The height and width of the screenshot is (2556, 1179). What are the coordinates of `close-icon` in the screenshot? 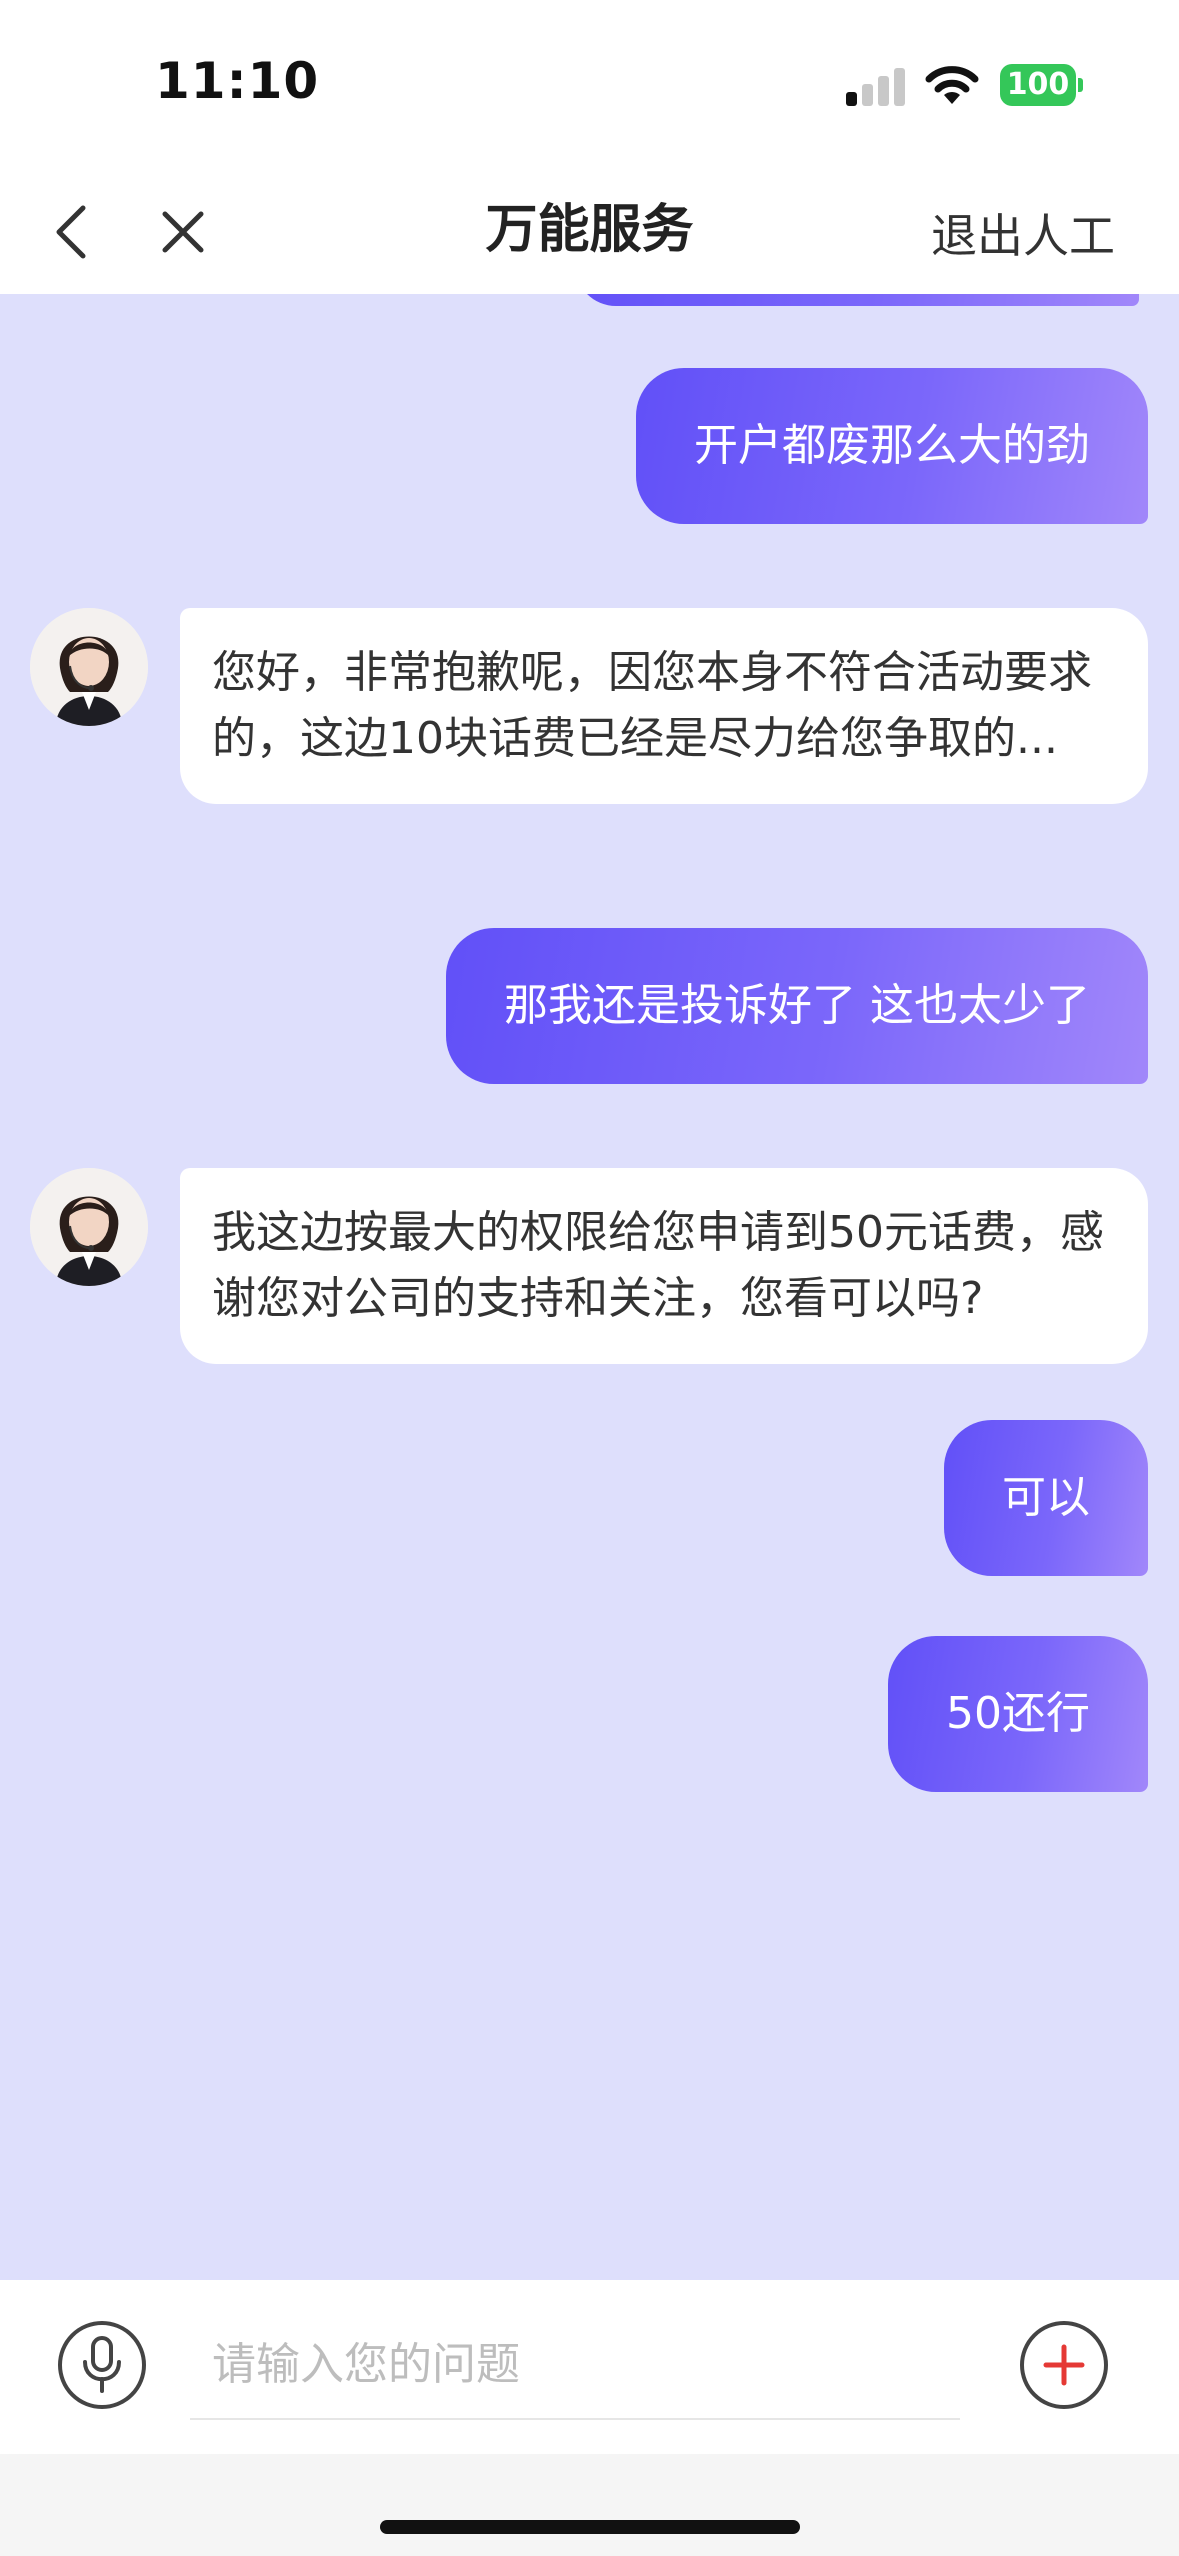 It's located at (183, 232).